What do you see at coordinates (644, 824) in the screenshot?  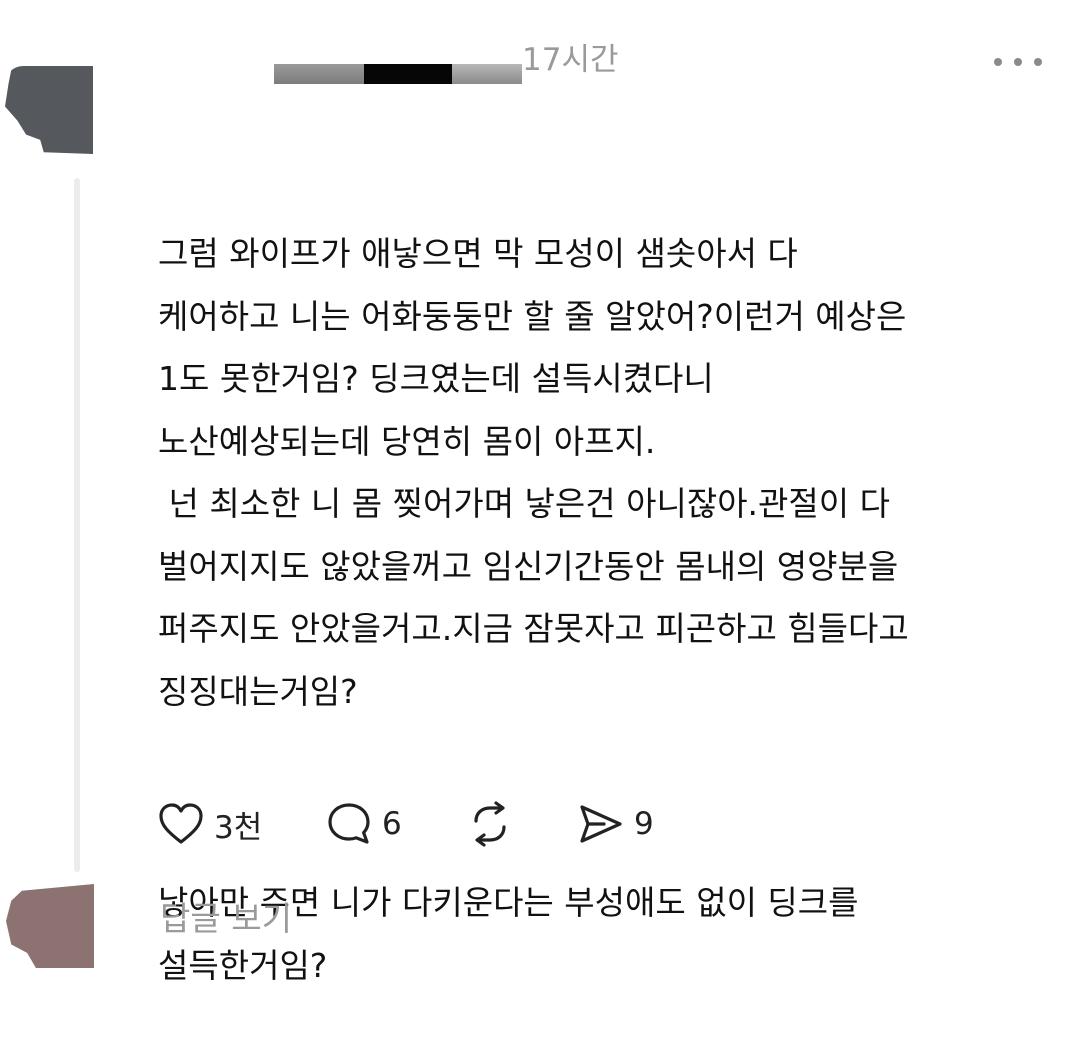 I see `share-count: 9` at bounding box center [644, 824].